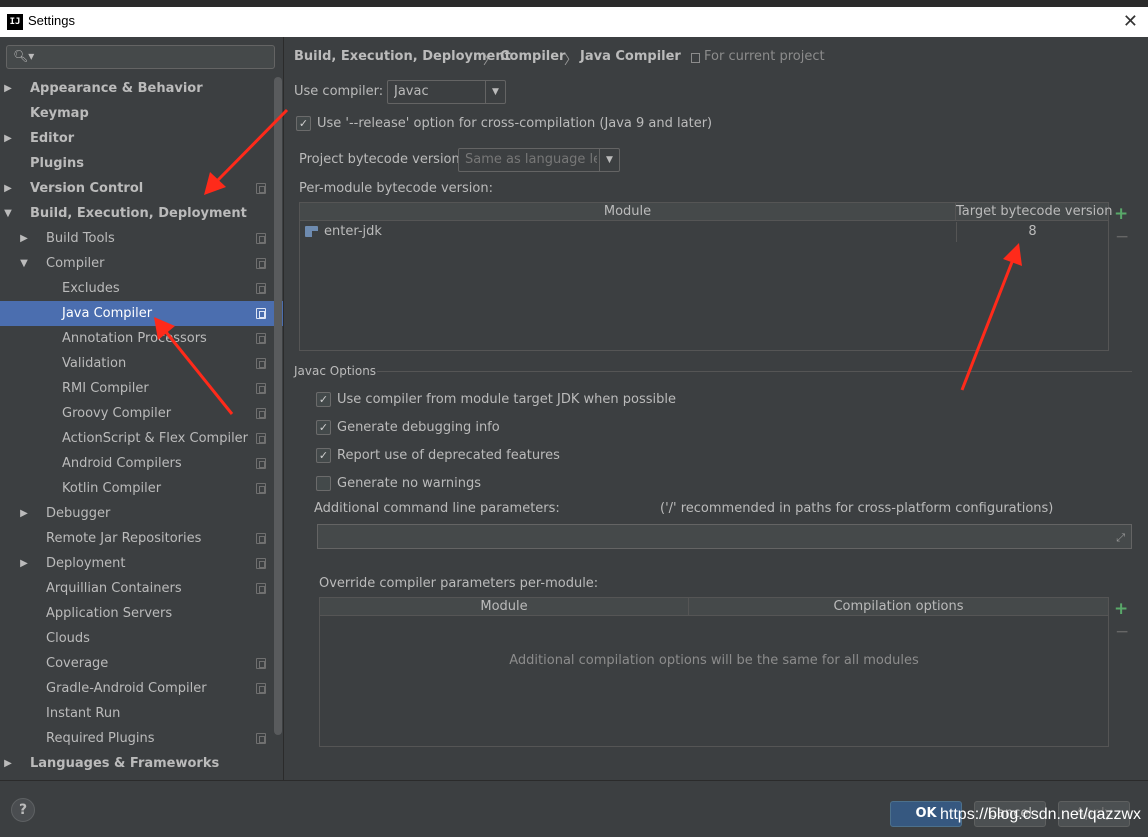 The image size is (1148, 837). I want to click on title-bar: IJ Settings ✕, so click(574, 22).